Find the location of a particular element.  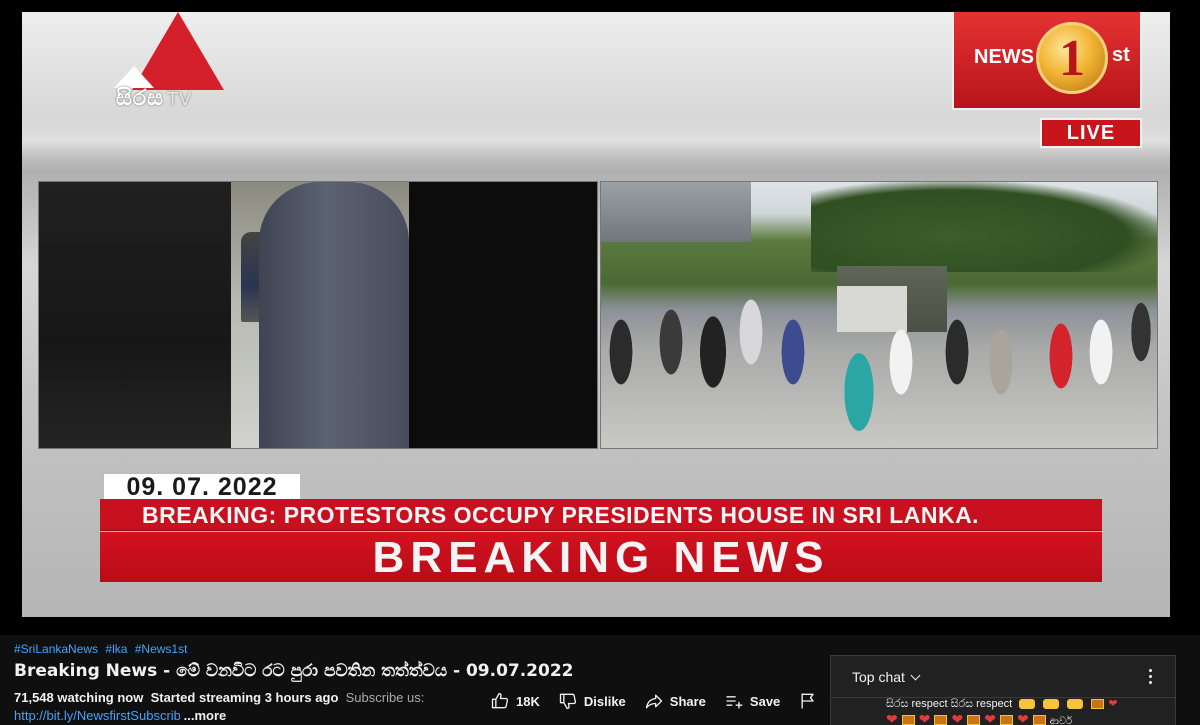

chat-message-text: සිරස respect සිරස respect is located at coordinates (949, 704).